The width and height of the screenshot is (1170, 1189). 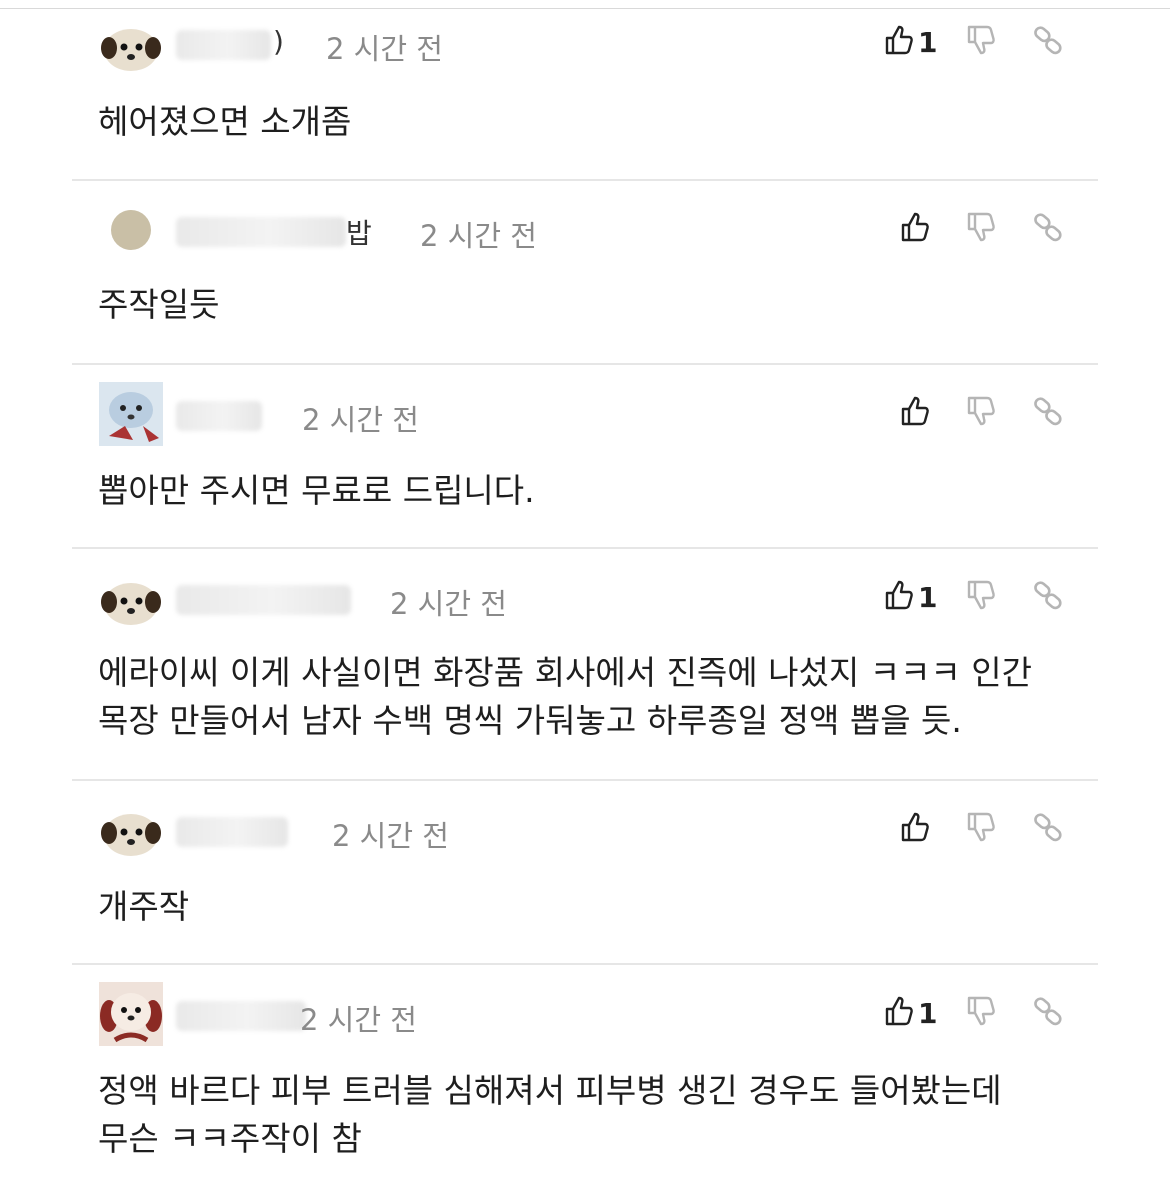 What do you see at coordinates (565, 672) in the screenshot?
I see `comment-line: 에라이씨 이게 사실이면 화장품 회사에서 진즉에 나섰지 ㅋㅋㅋ 인간` at bounding box center [565, 672].